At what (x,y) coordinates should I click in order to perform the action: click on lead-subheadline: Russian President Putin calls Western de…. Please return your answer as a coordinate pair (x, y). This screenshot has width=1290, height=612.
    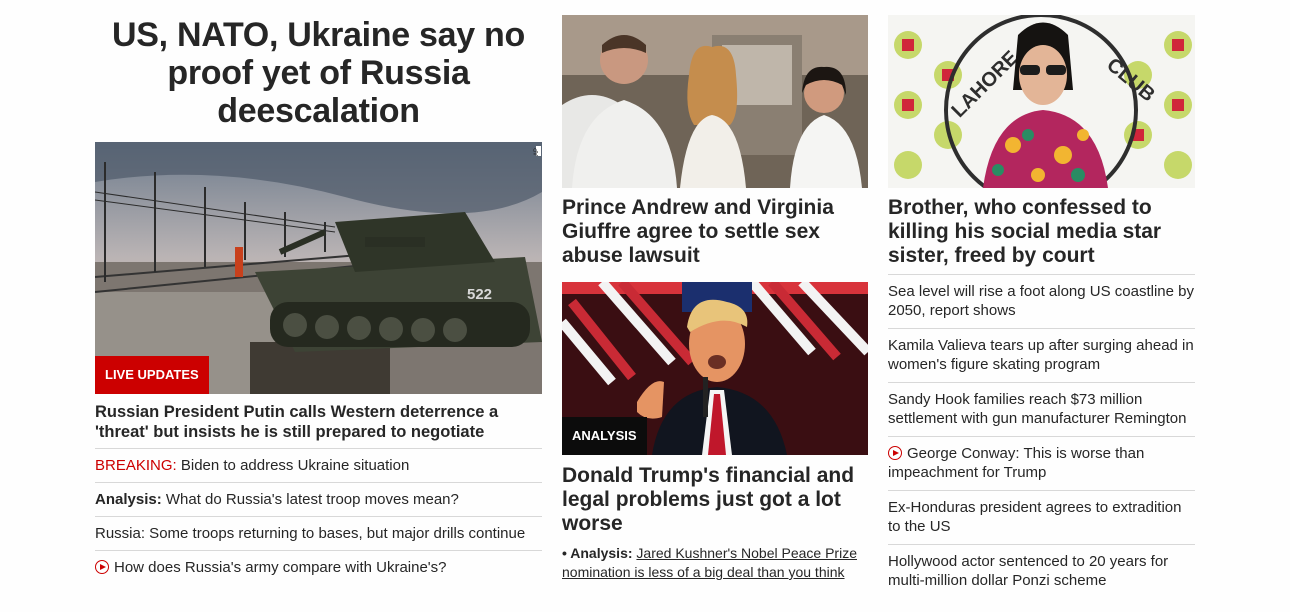
    Looking at the image, I should click on (318, 422).